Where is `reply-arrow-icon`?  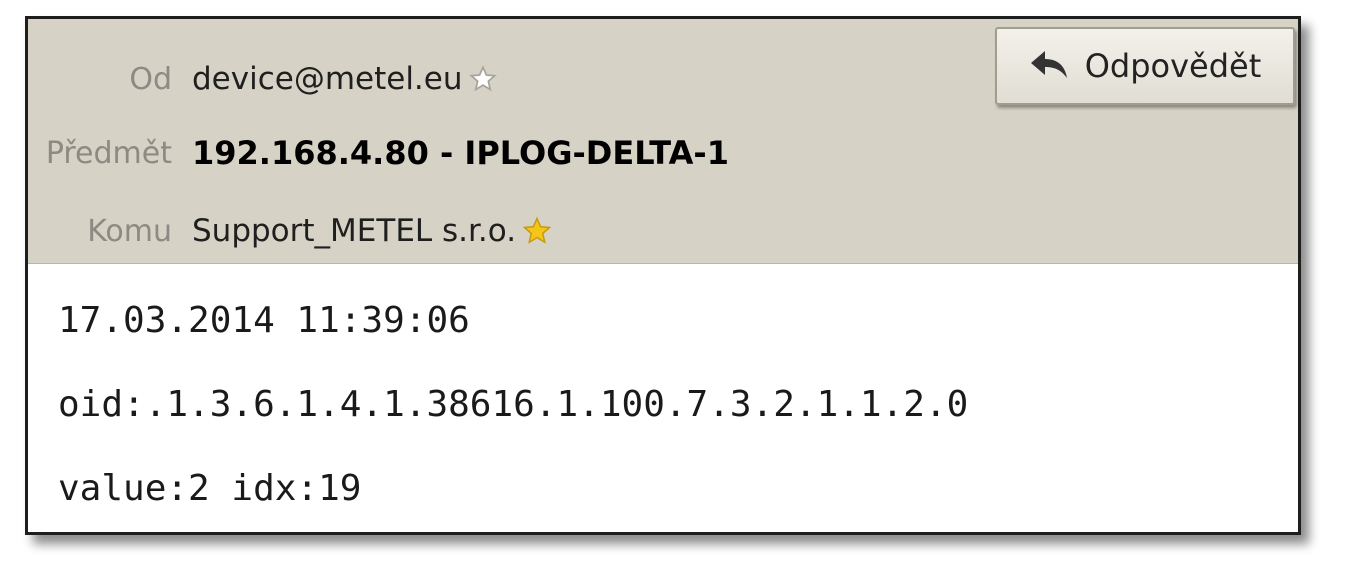 reply-arrow-icon is located at coordinates (1049, 66).